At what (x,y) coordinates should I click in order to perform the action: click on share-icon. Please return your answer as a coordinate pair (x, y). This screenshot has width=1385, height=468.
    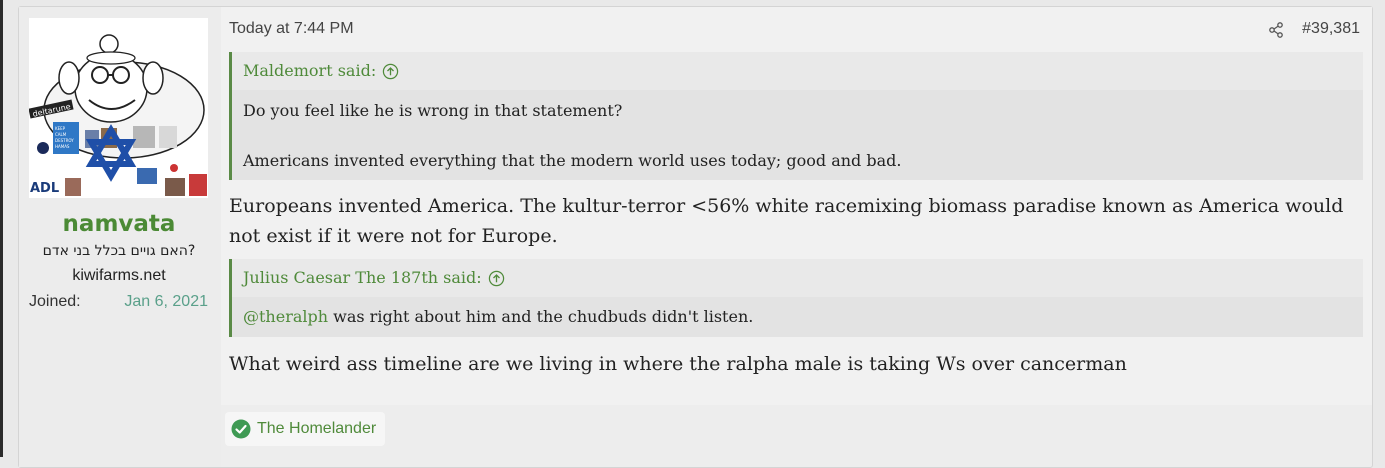
    Looking at the image, I should click on (1276, 30).